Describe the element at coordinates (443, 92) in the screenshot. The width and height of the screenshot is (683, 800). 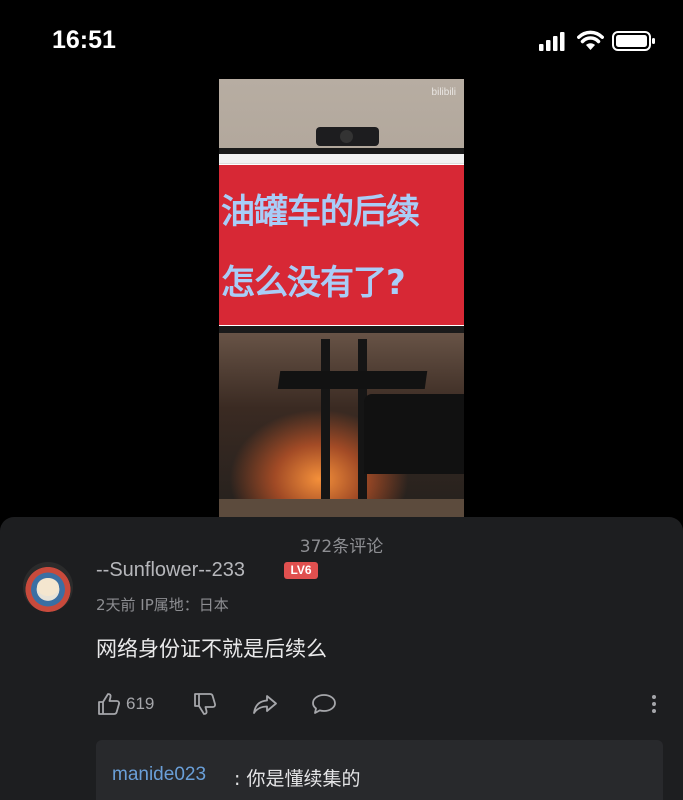
I see `bilibili-watermark: bilibili` at that location.